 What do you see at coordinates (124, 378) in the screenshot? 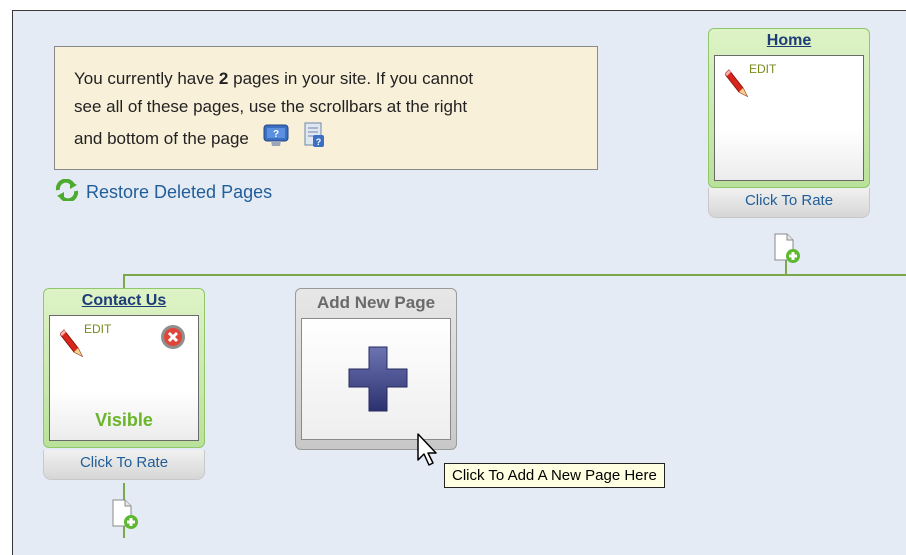
I see `page-preview: EDIT Visible` at bounding box center [124, 378].